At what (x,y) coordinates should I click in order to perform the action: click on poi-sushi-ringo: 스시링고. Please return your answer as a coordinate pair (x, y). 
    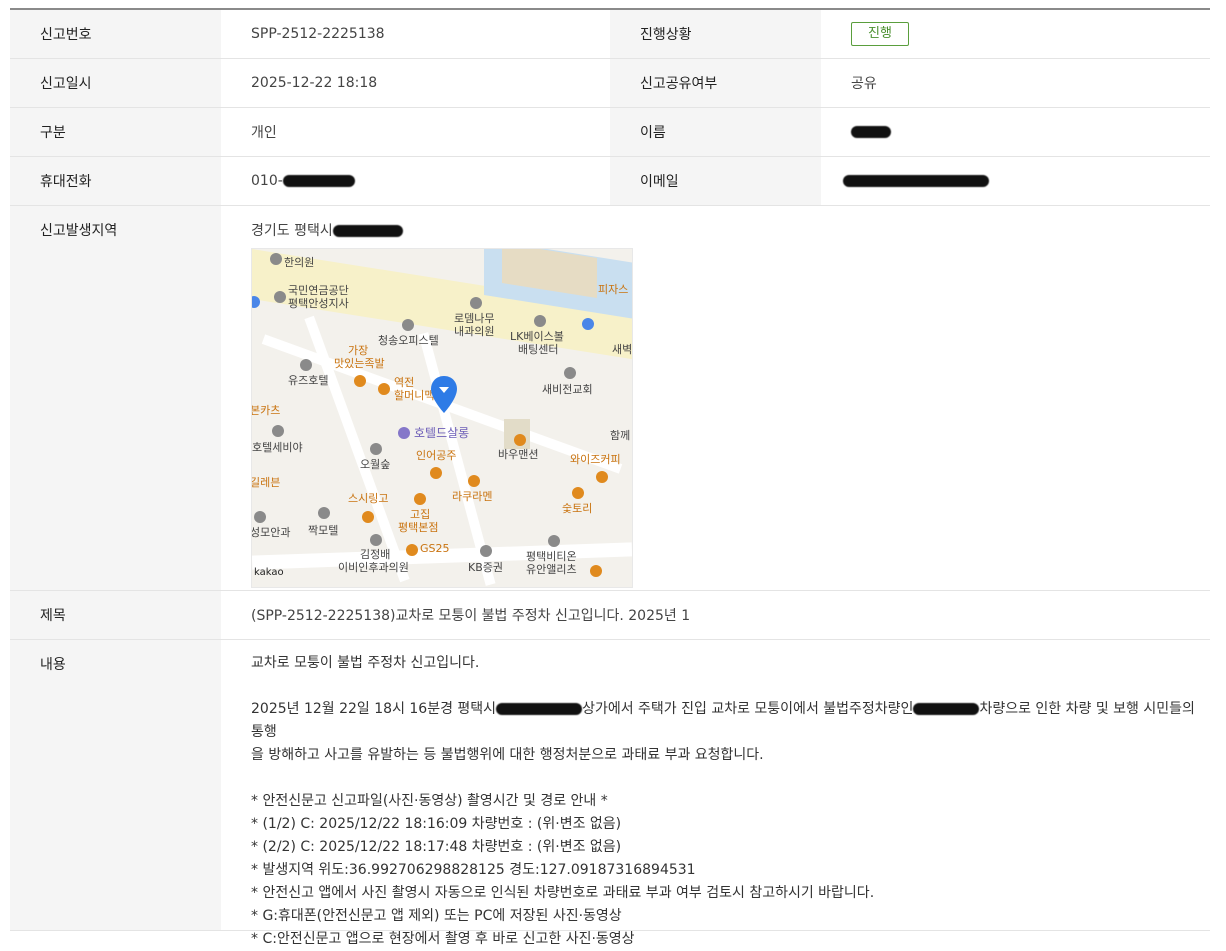
    Looking at the image, I should click on (368, 498).